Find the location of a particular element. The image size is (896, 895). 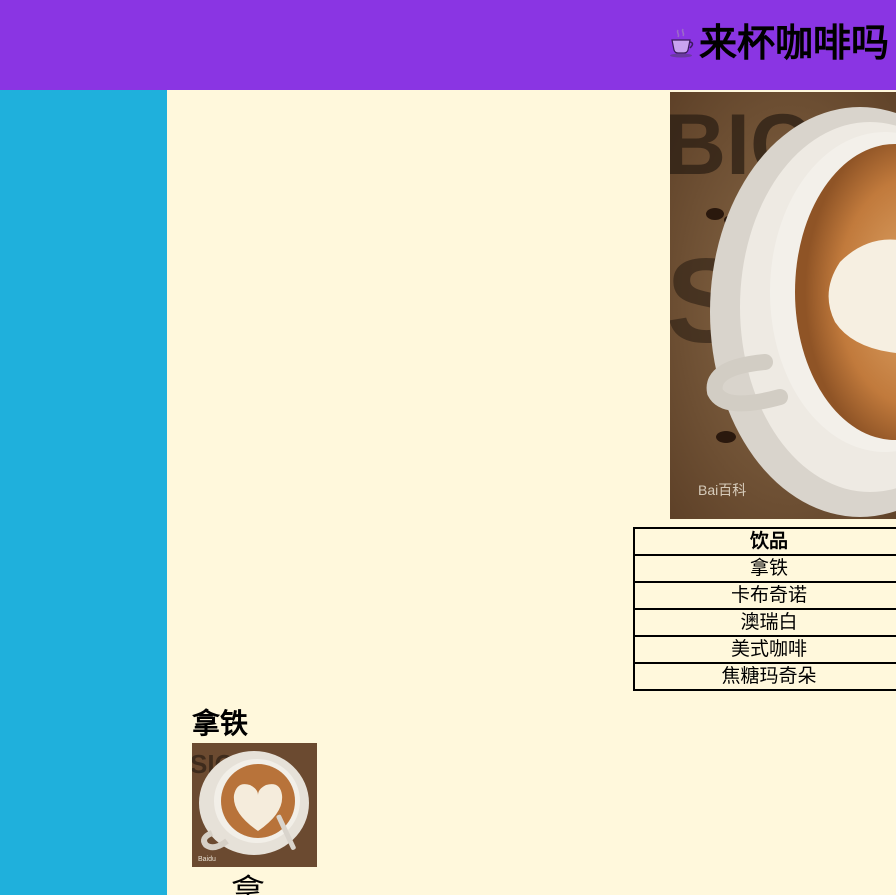

table-cell: 拿铁 is located at coordinates (764, 568).